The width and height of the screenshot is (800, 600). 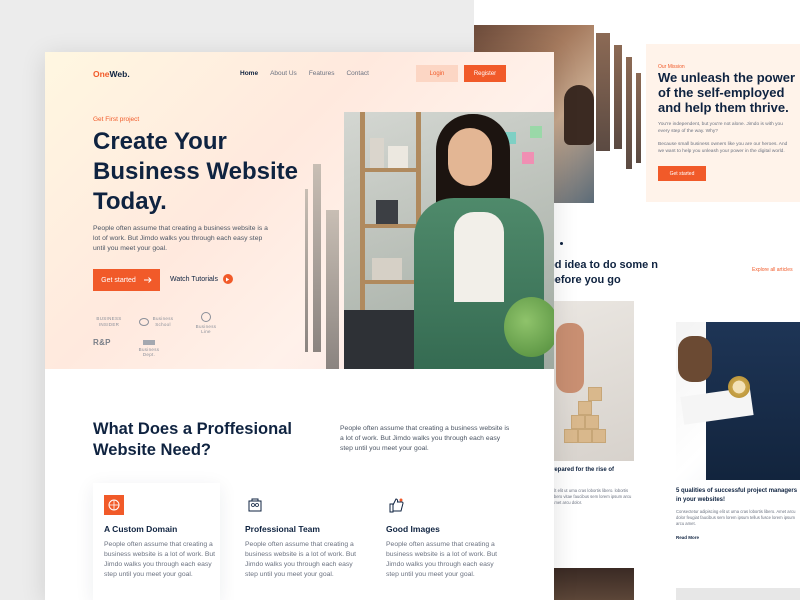 I want to click on hand-shape, so click(x=570, y=358).